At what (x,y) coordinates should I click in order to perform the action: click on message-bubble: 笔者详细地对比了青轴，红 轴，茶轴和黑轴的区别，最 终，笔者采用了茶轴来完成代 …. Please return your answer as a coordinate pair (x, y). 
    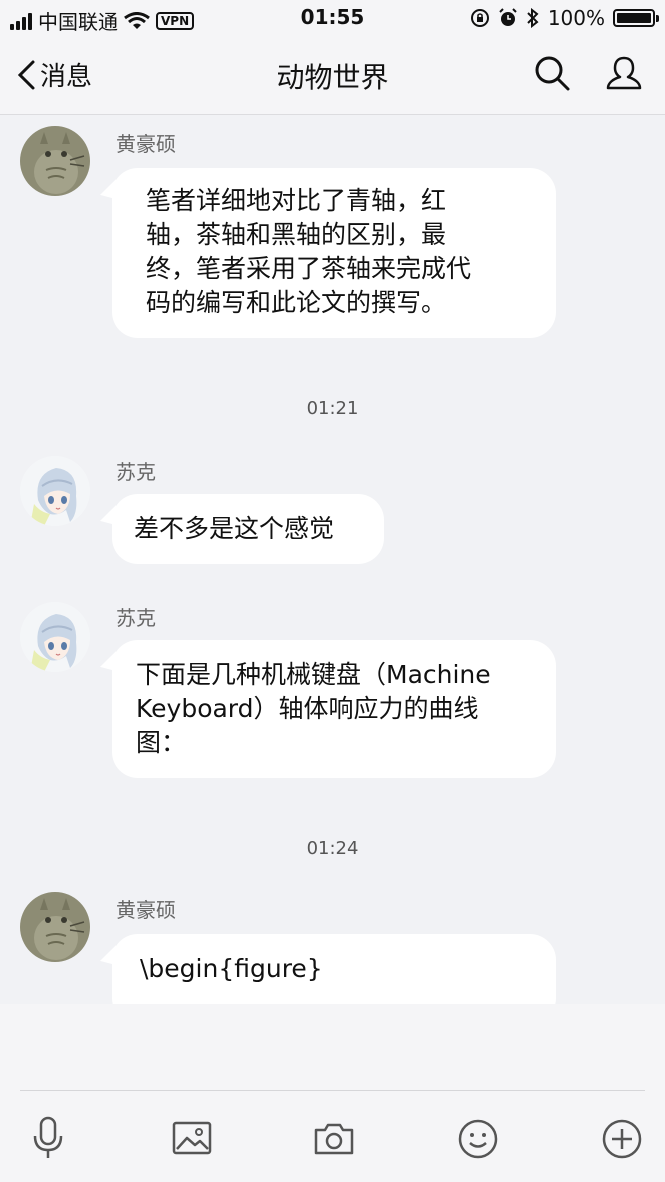
    Looking at the image, I should click on (334, 253).